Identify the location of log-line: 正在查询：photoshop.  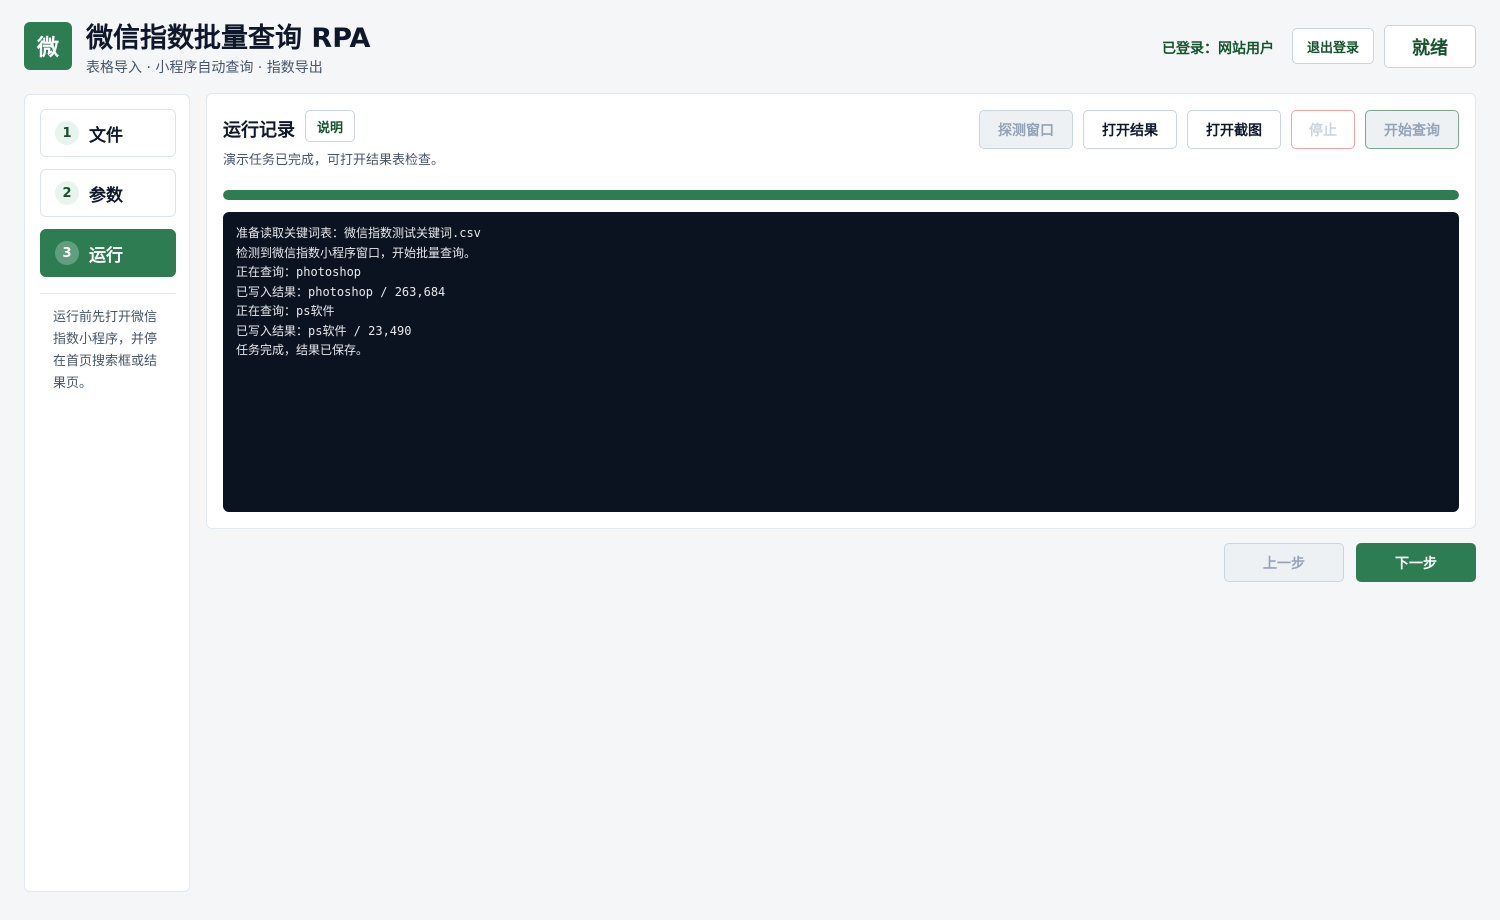
(299, 272).